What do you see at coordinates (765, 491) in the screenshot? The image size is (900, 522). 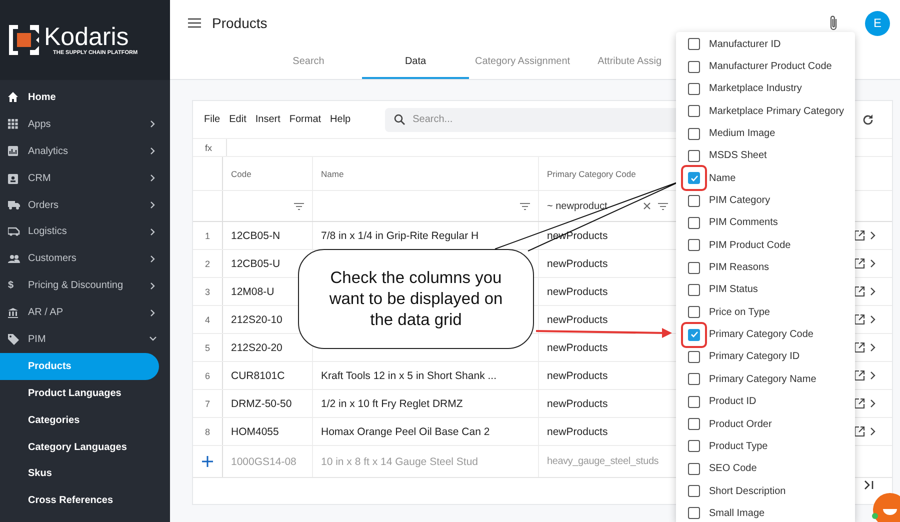 I see `column-option: Short Description` at bounding box center [765, 491].